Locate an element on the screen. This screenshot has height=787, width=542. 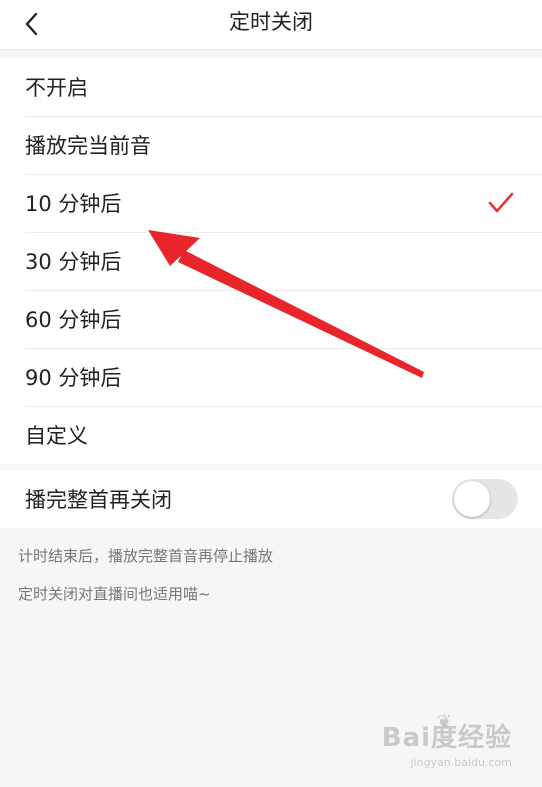
finish-track-label: 播完整首再关闭 is located at coordinates (98, 500).